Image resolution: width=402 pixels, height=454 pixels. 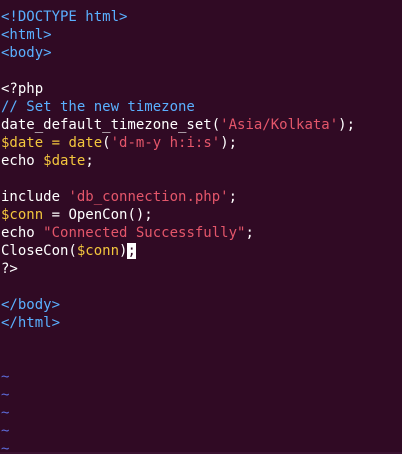 I want to click on code-line: include 'db_connection.php';, so click(x=201, y=197).